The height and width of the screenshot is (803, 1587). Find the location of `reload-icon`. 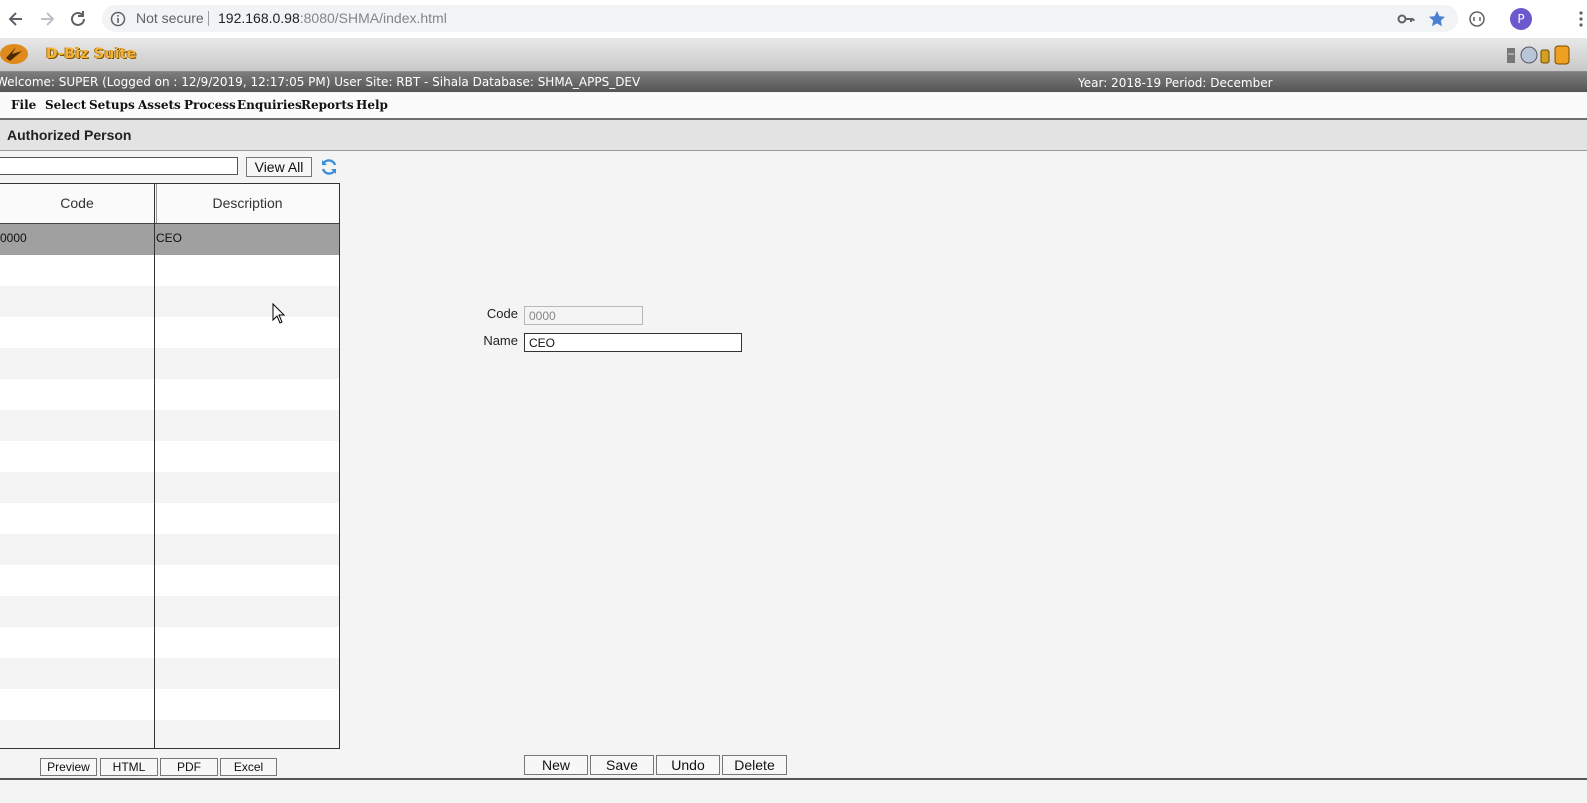

reload-icon is located at coordinates (78, 19).